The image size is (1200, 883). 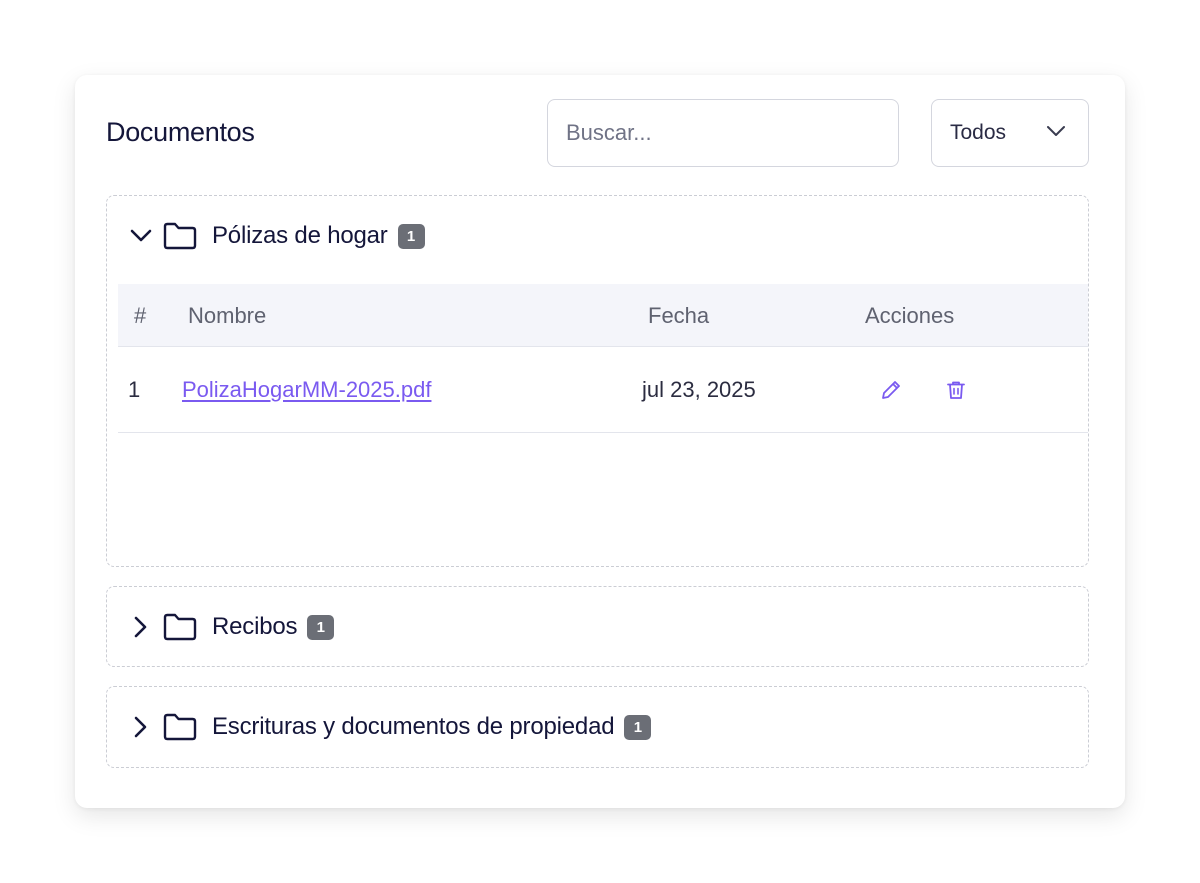 What do you see at coordinates (180, 132) in the screenshot?
I see `page-title: Documentos` at bounding box center [180, 132].